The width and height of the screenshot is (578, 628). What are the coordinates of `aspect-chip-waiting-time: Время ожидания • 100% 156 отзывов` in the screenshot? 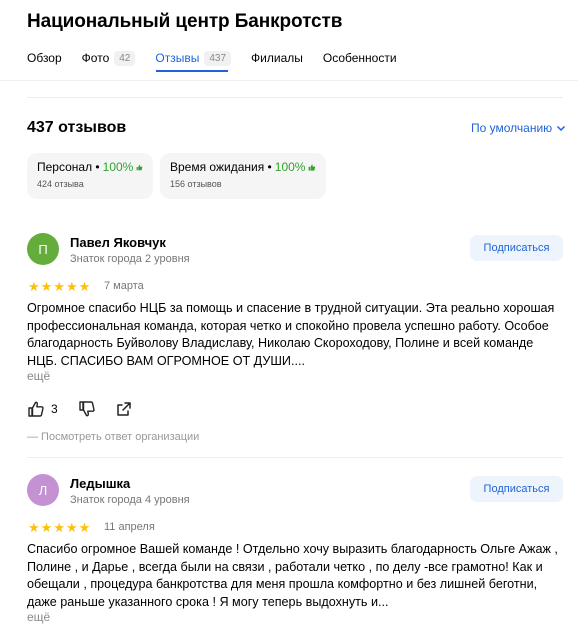 It's located at (243, 176).